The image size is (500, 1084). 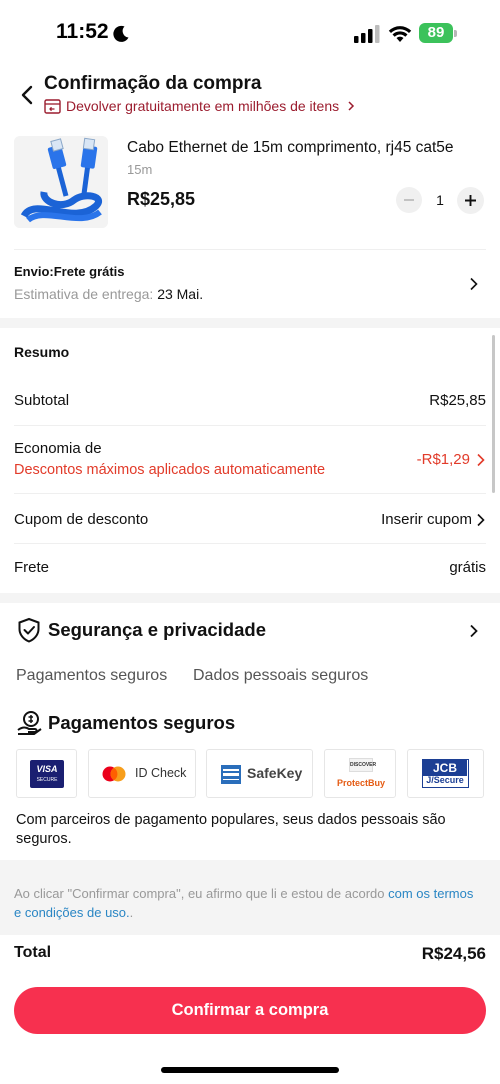 What do you see at coordinates (445, 780) in the screenshot?
I see `jcb-jsecure-text: J/Secure` at bounding box center [445, 780].